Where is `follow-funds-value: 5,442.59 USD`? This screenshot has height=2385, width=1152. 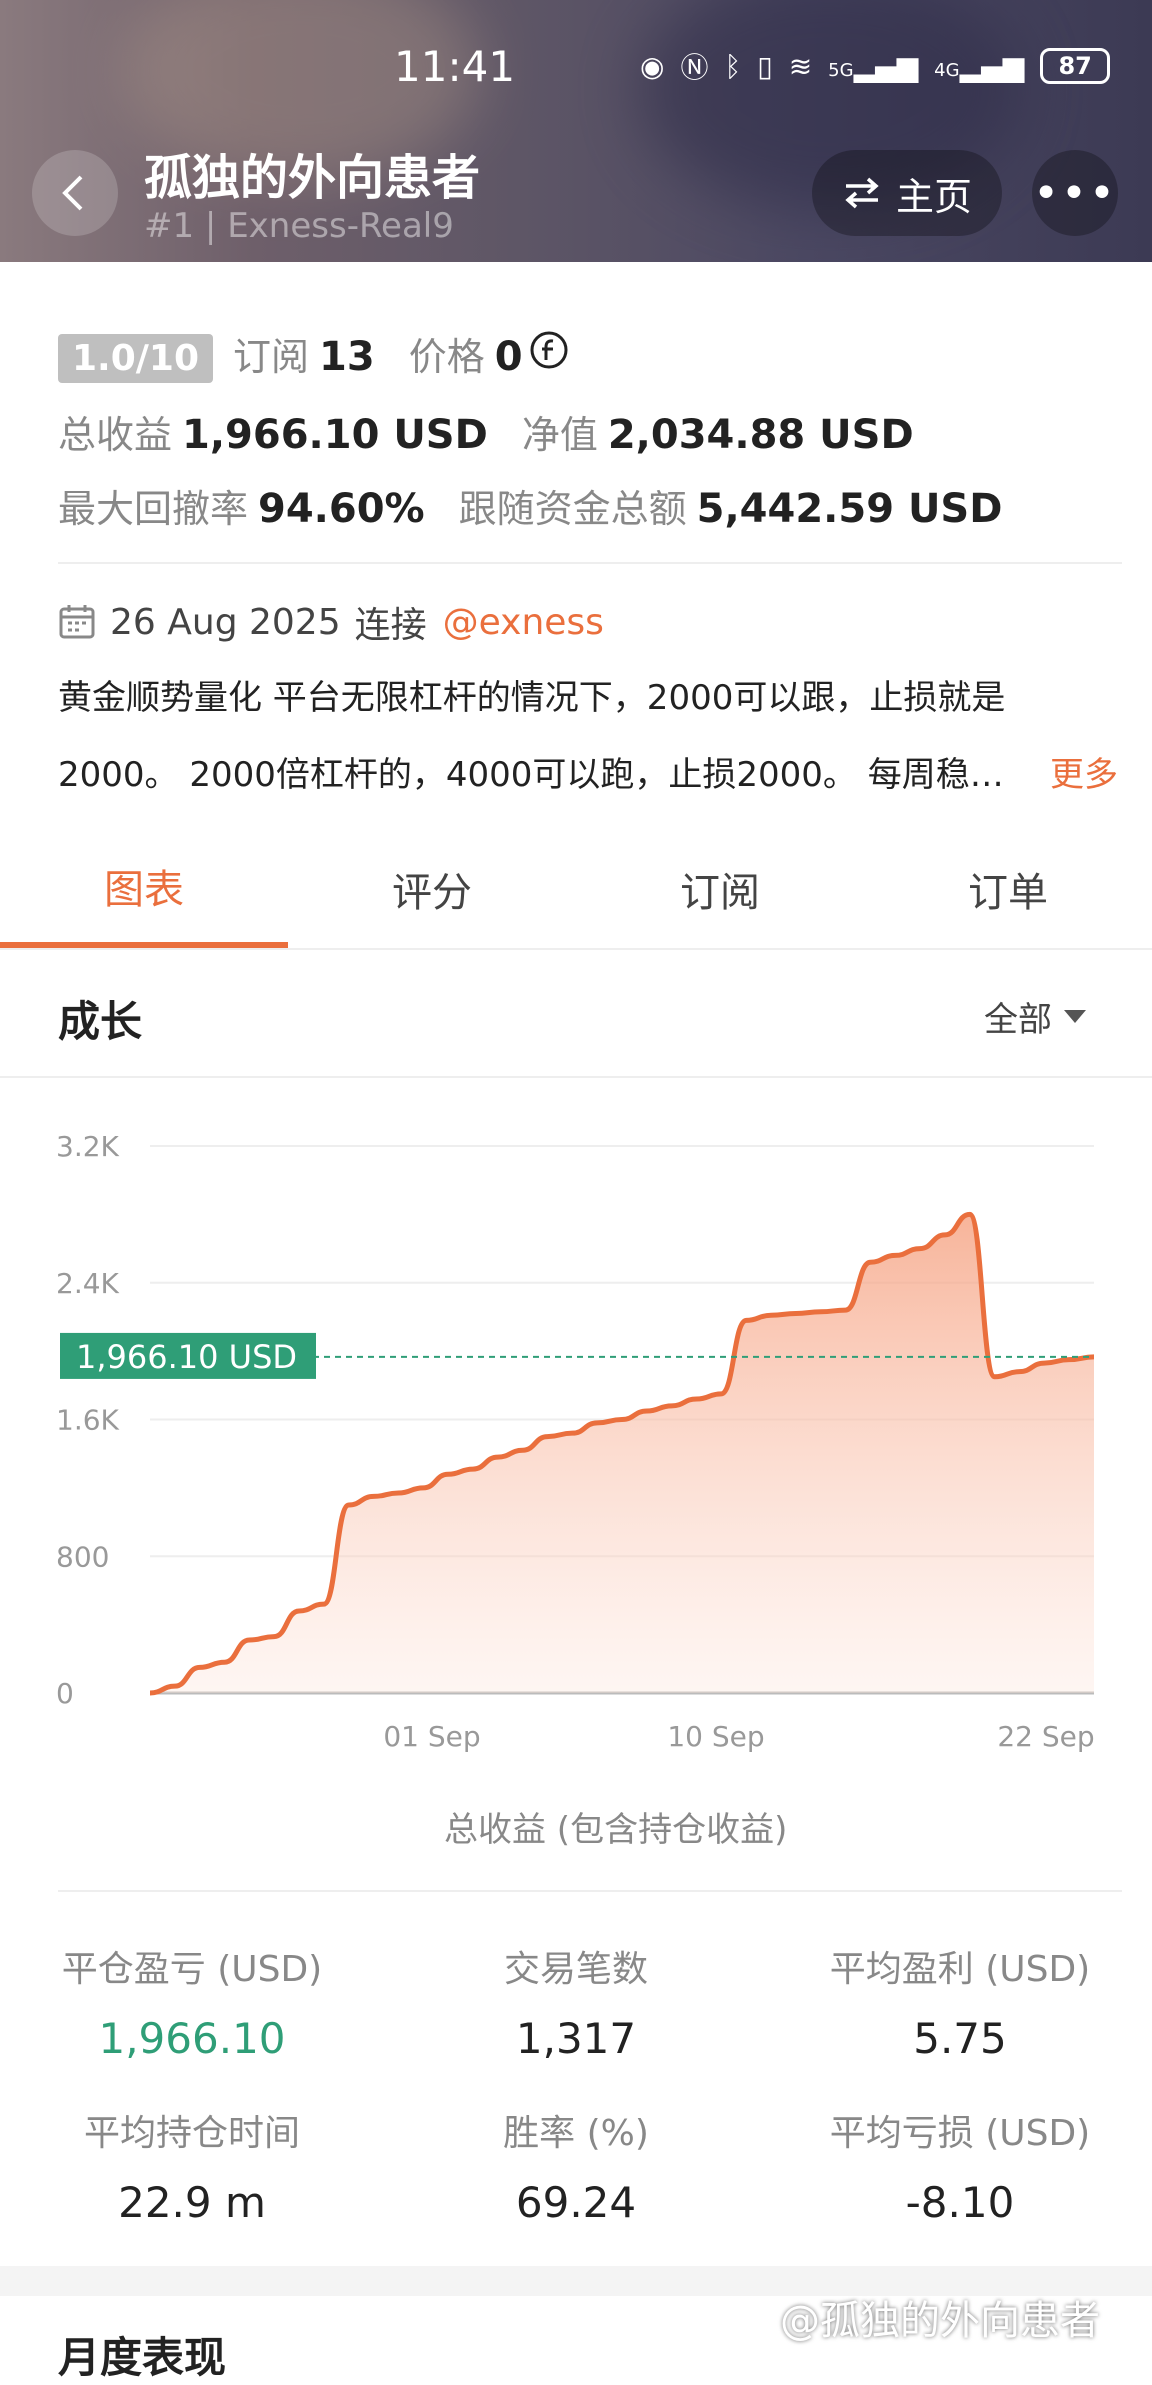
follow-funds-value: 5,442.59 USD is located at coordinates (849, 509).